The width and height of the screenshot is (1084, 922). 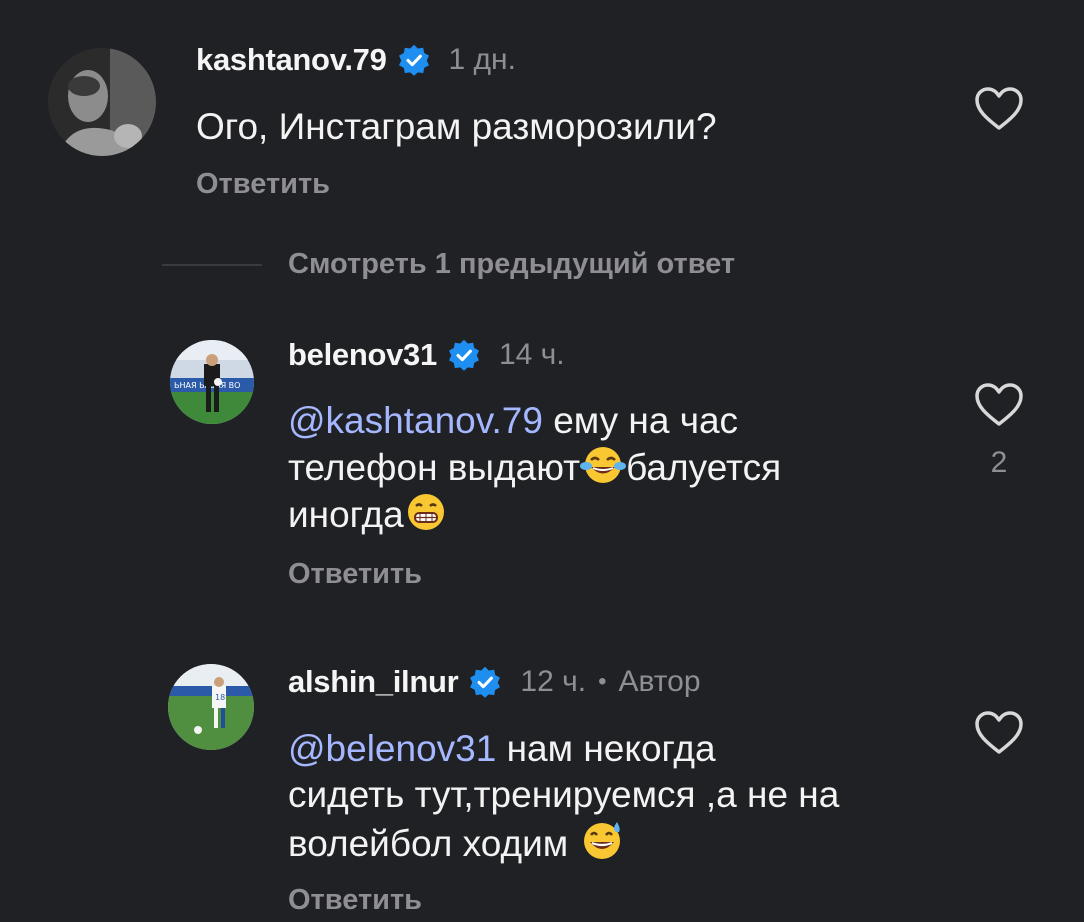 I want to click on comment-header: alshin_ilnur 12 ч. • Автор, so click(x=494, y=682).